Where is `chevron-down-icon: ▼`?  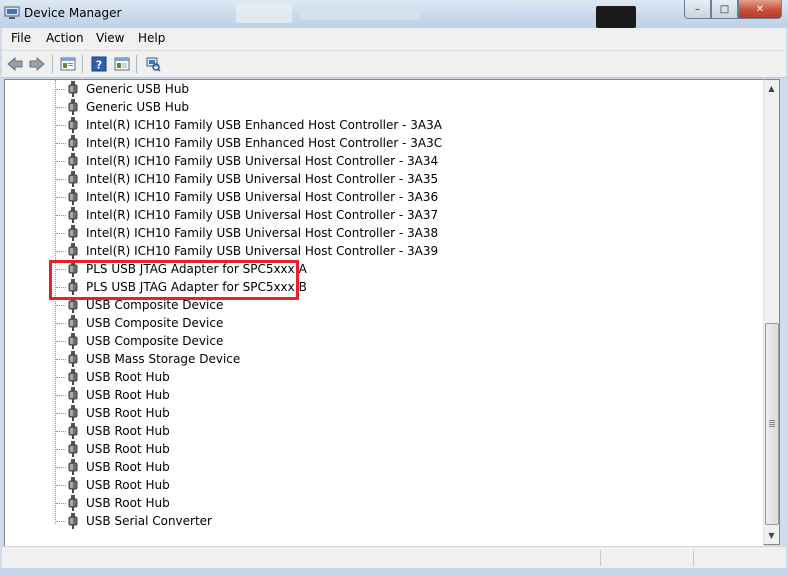
chevron-down-icon: ▼ is located at coordinates (771, 535).